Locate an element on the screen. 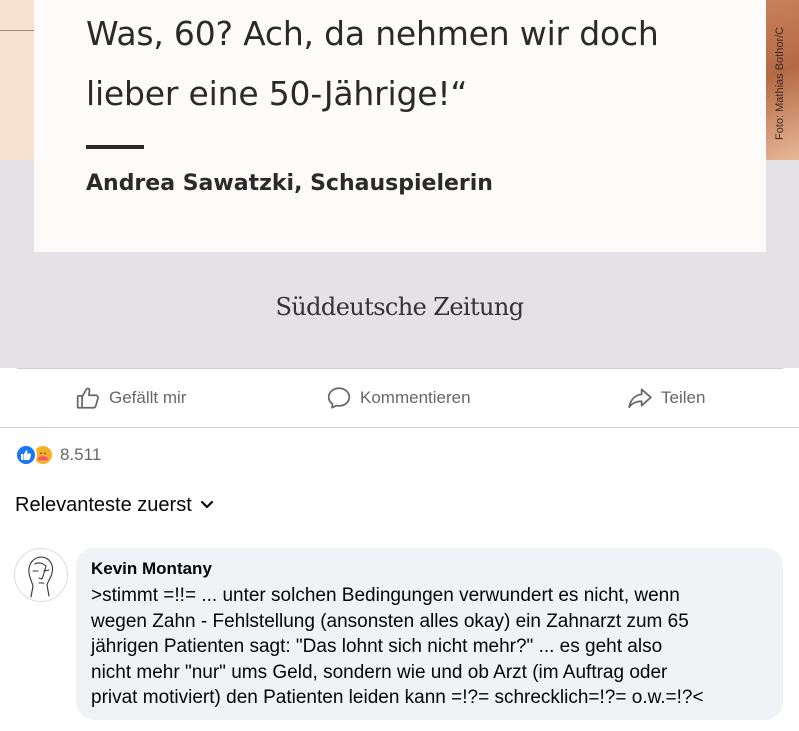 This screenshot has width=799, height=731. share-label: Teilen is located at coordinates (683, 397).